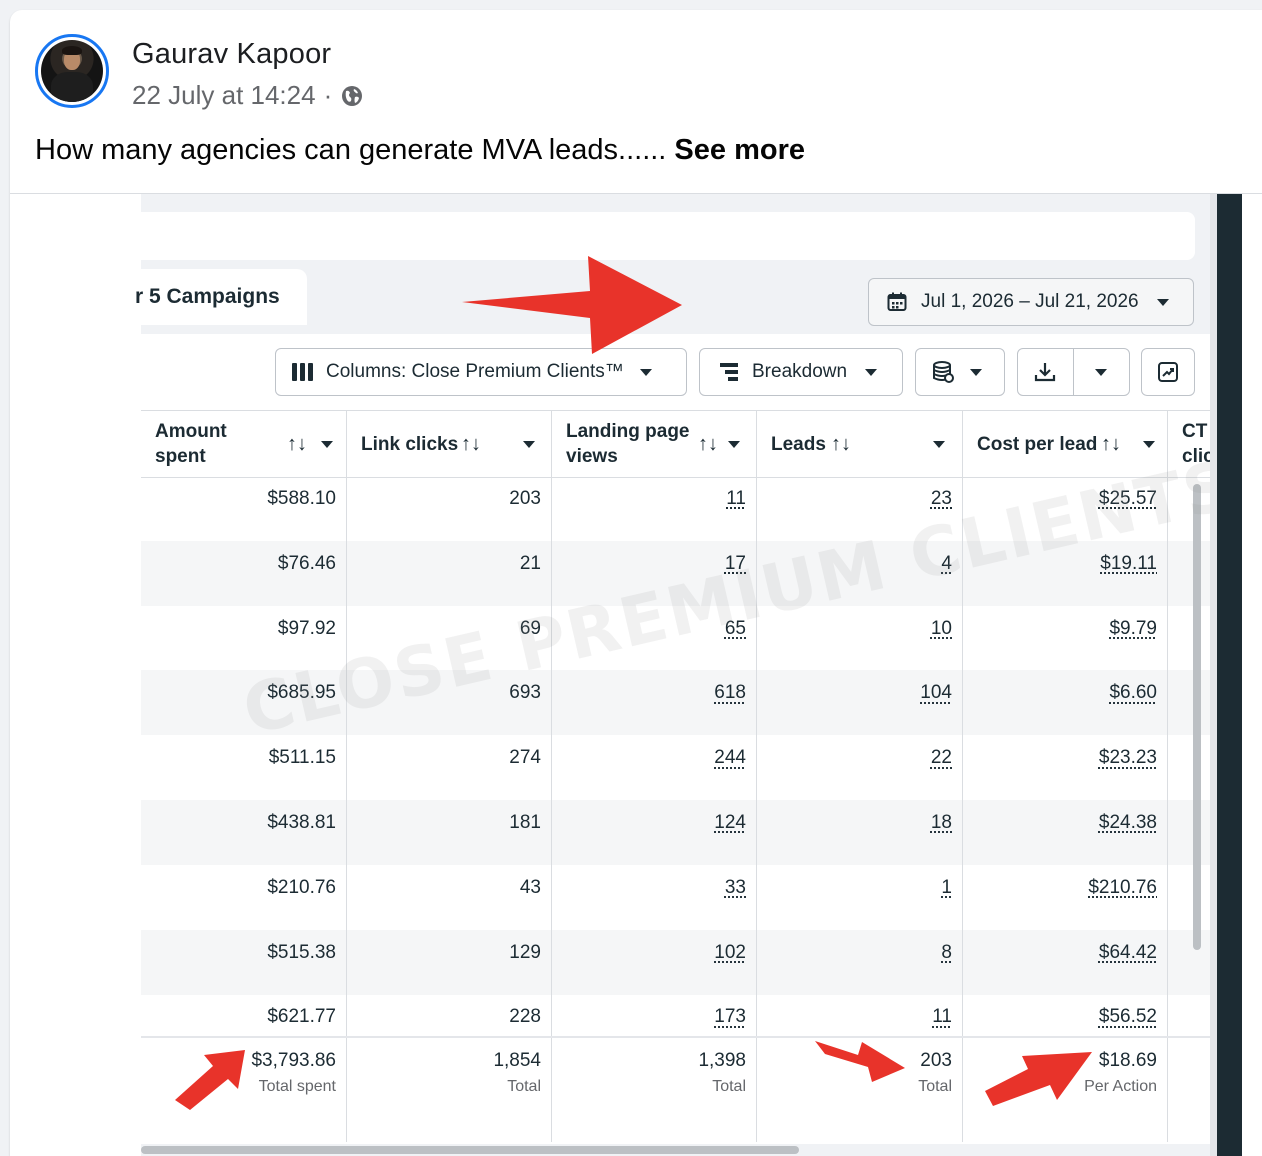 The image size is (1262, 1156). I want to click on see-more-link: See more, so click(739, 150).